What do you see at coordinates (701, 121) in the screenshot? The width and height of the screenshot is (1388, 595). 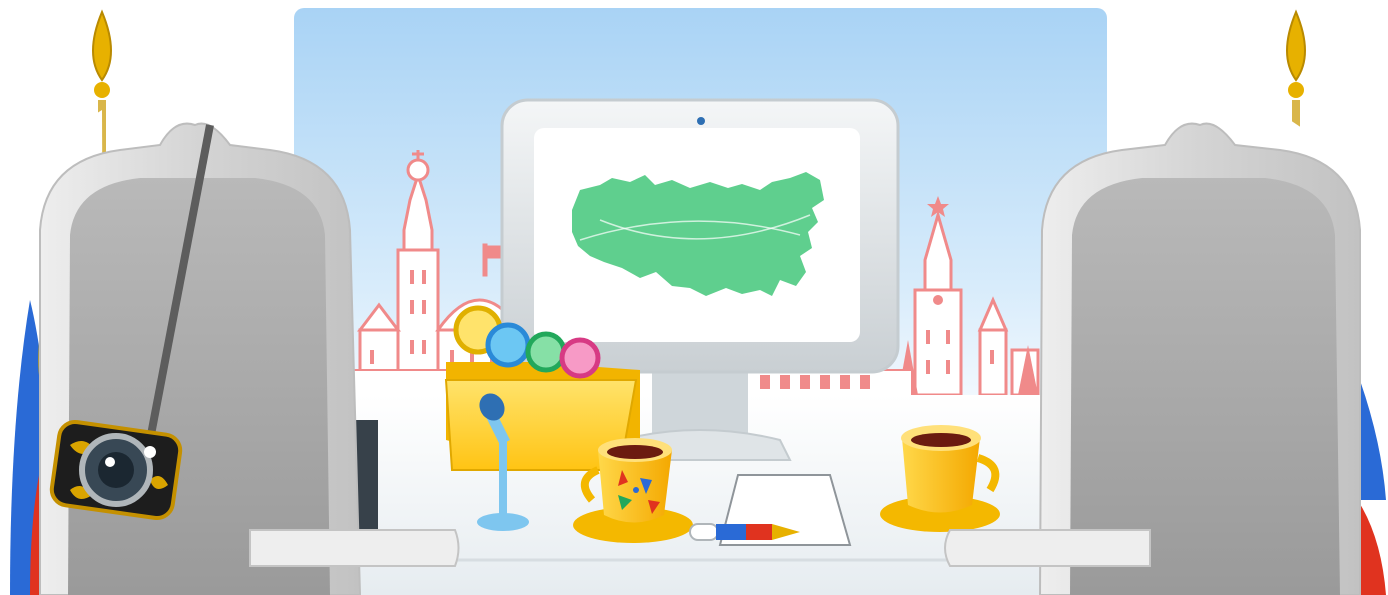 I see `webcam-icon` at bounding box center [701, 121].